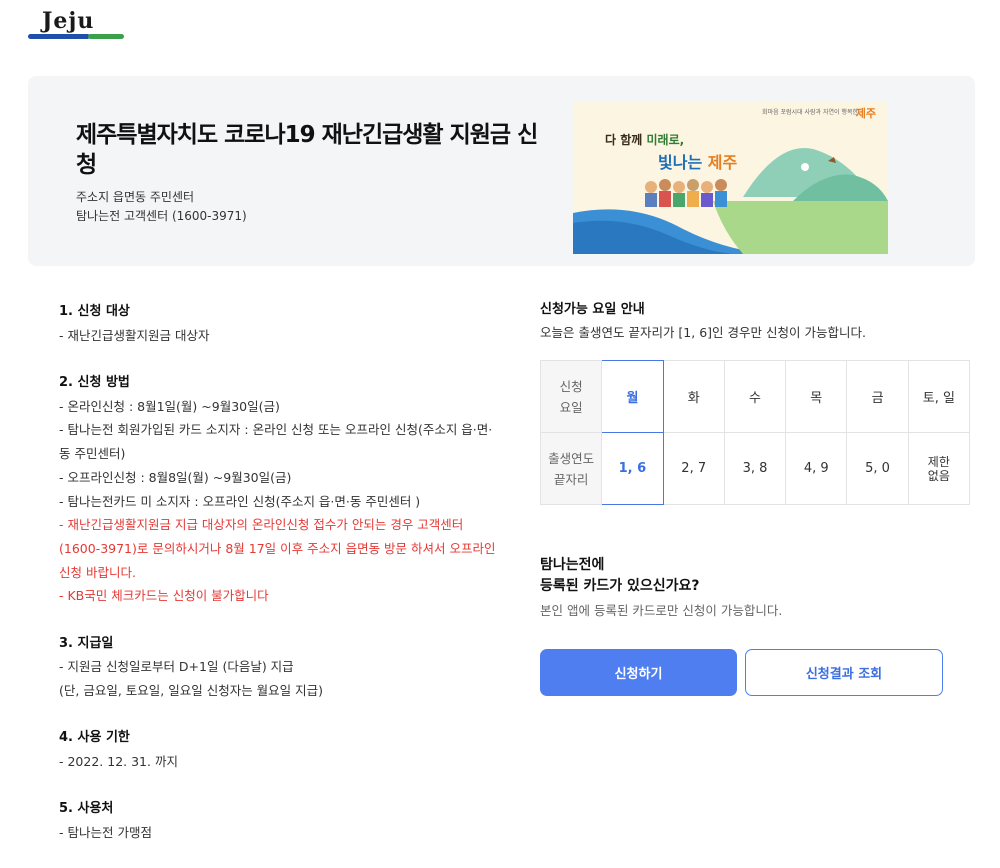 This screenshot has width=1000, height=868. What do you see at coordinates (97, 572) in the screenshot?
I see `method-warning-line3: 신청 바랍니다.` at bounding box center [97, 572].